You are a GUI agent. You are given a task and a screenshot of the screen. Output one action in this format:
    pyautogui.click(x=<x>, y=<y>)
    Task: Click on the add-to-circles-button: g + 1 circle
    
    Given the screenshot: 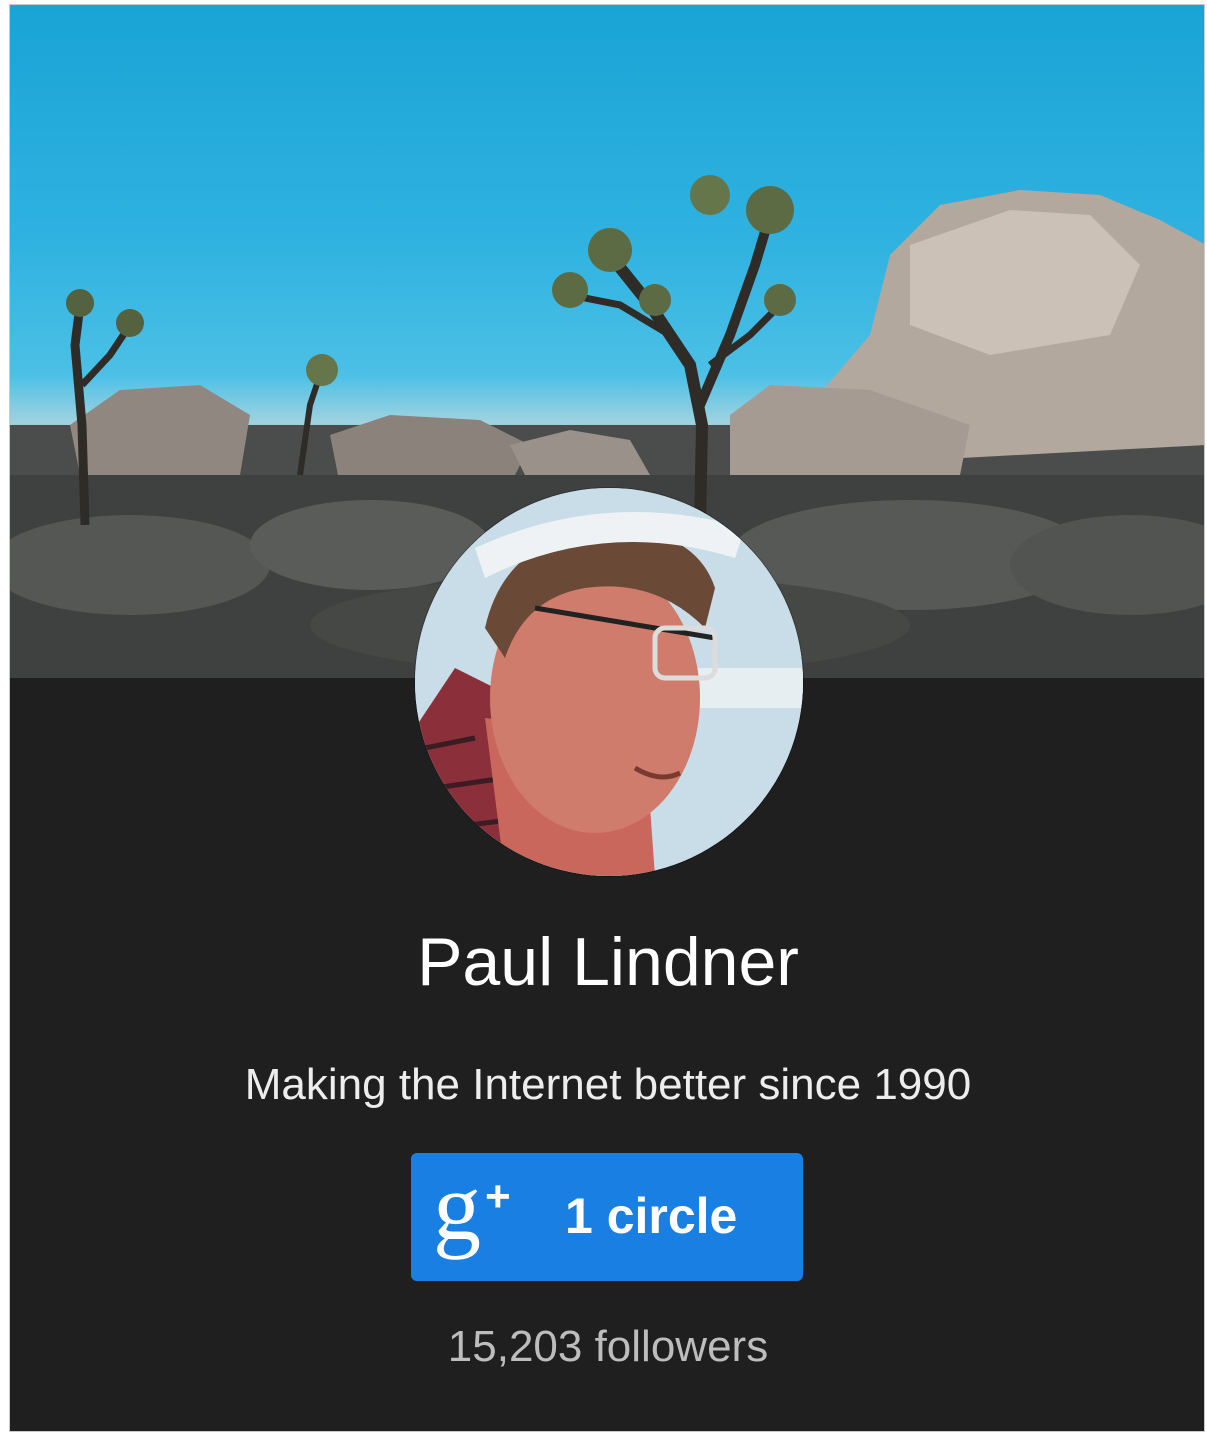 What is the action you would take?
    pyautogui.click(x=607, y=1217)
    